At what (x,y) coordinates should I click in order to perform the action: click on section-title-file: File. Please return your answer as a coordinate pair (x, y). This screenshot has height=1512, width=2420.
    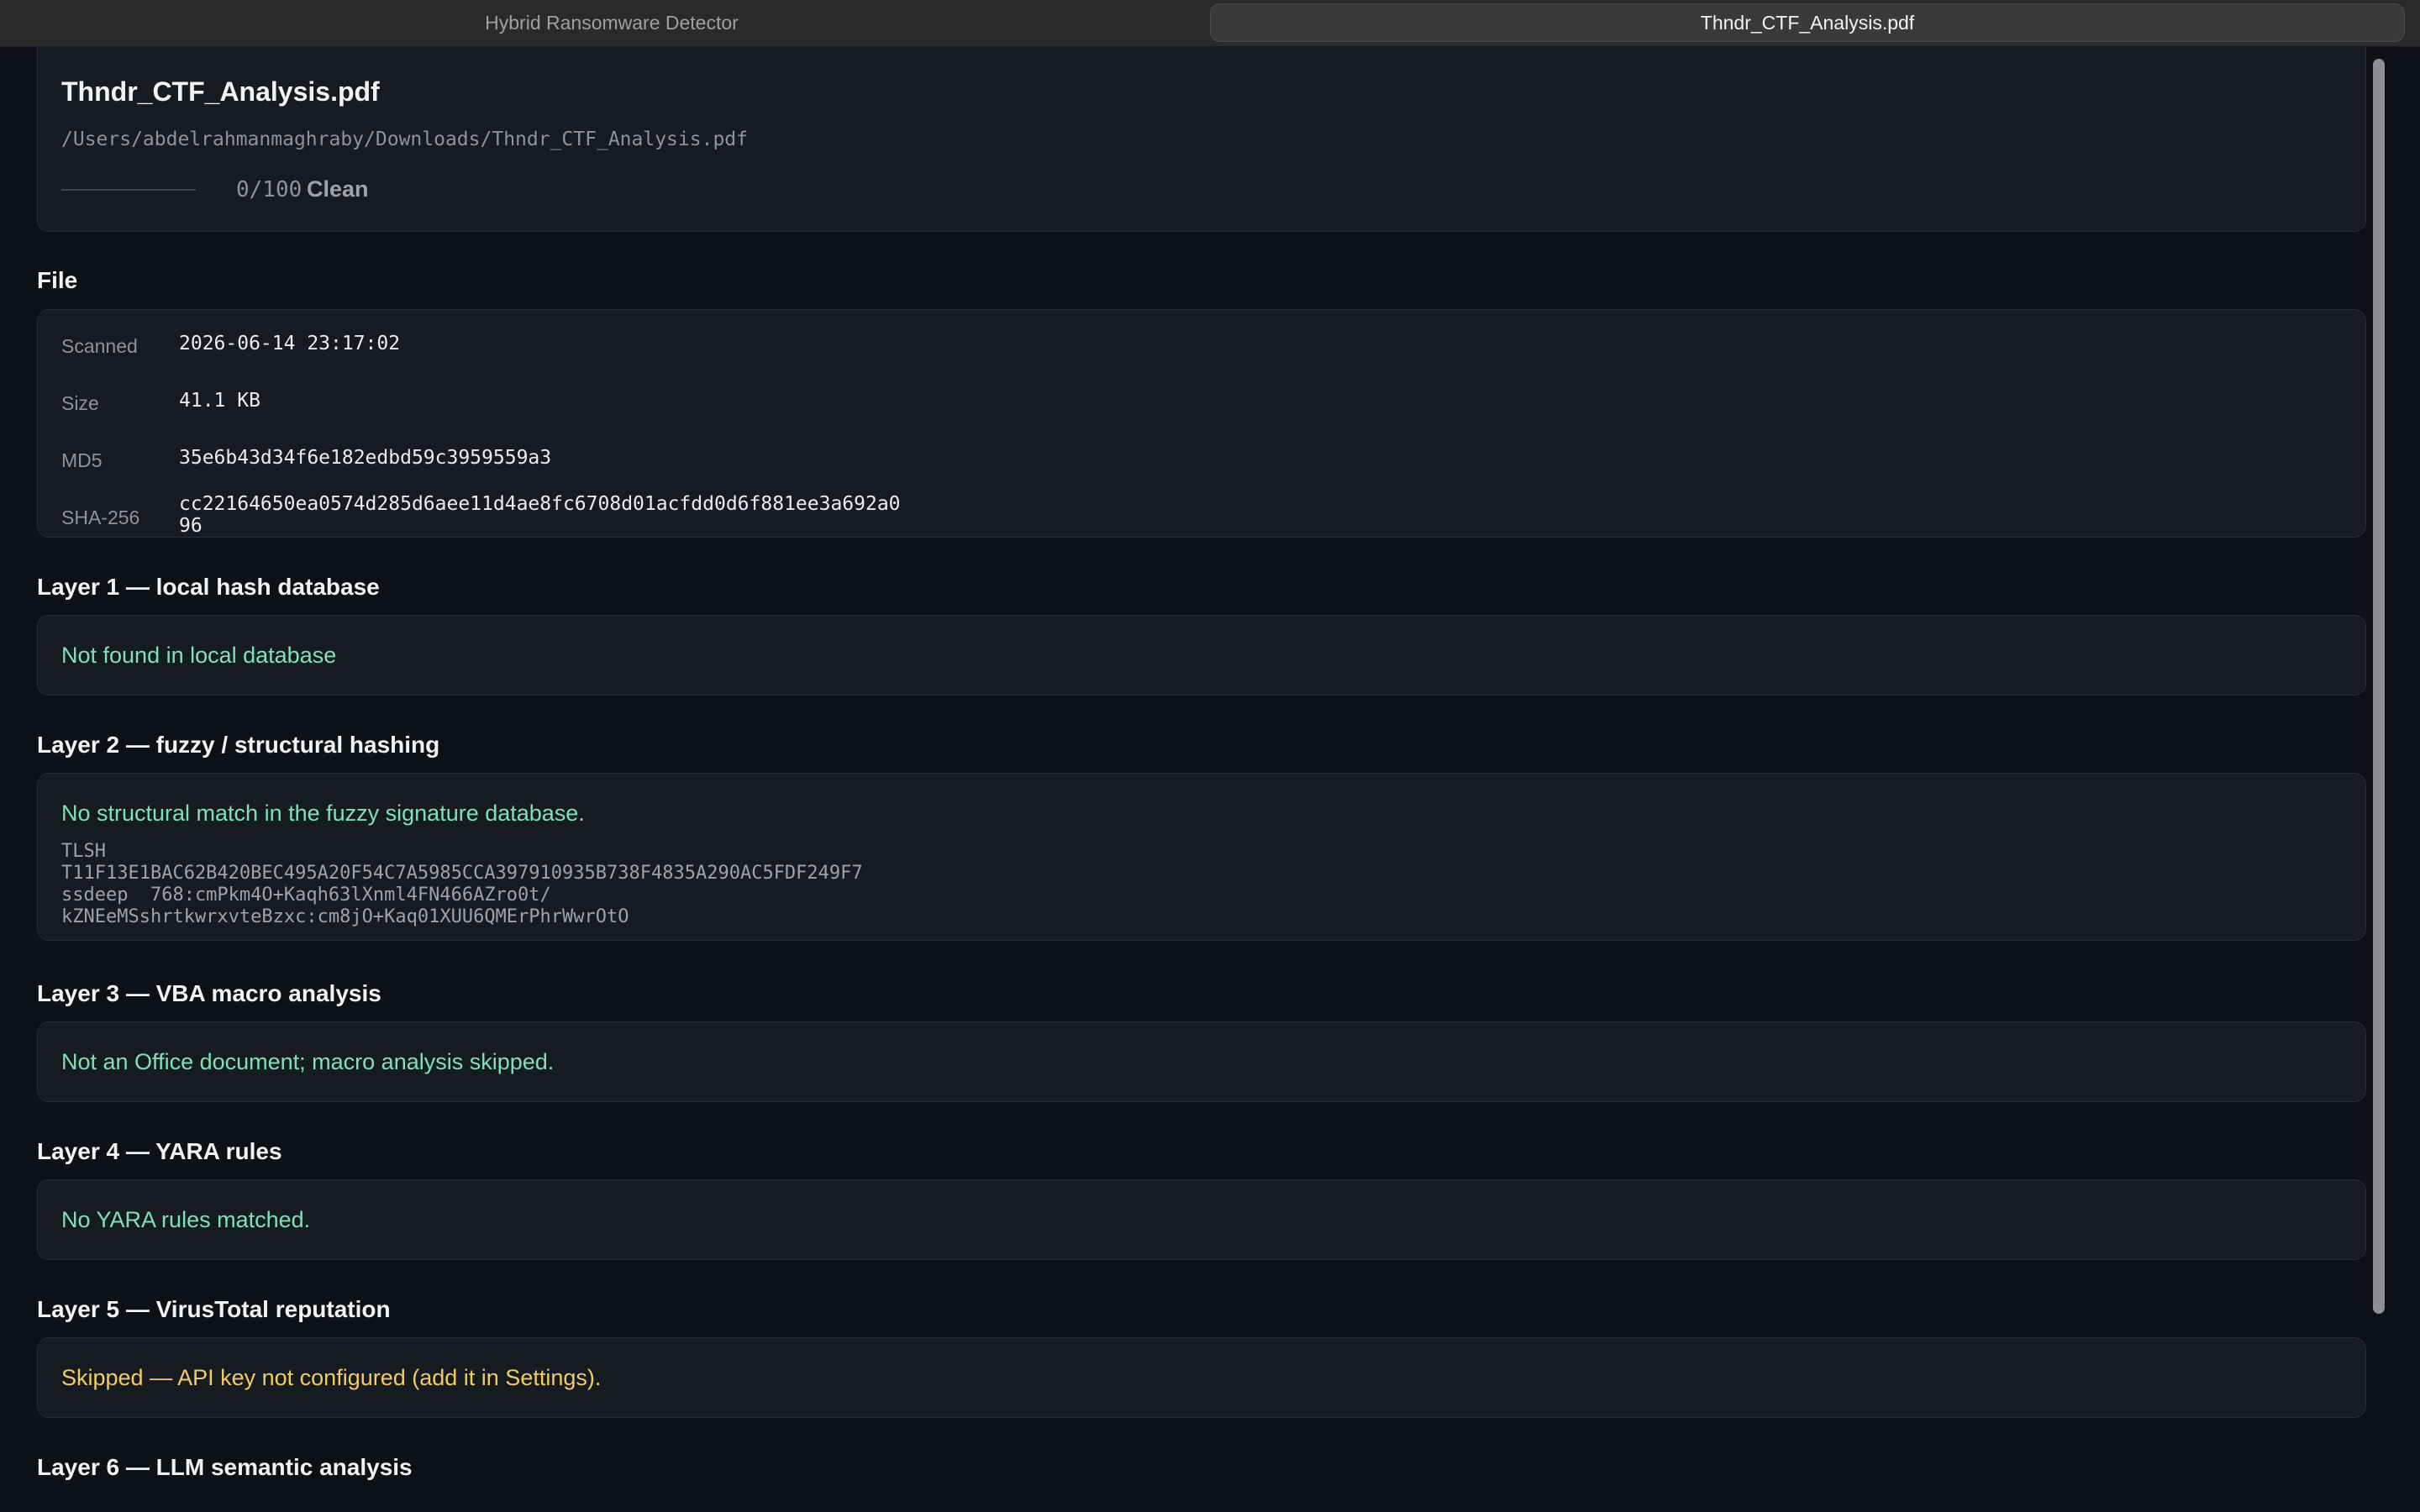
    Looking at the image, I should click on (58, 280).